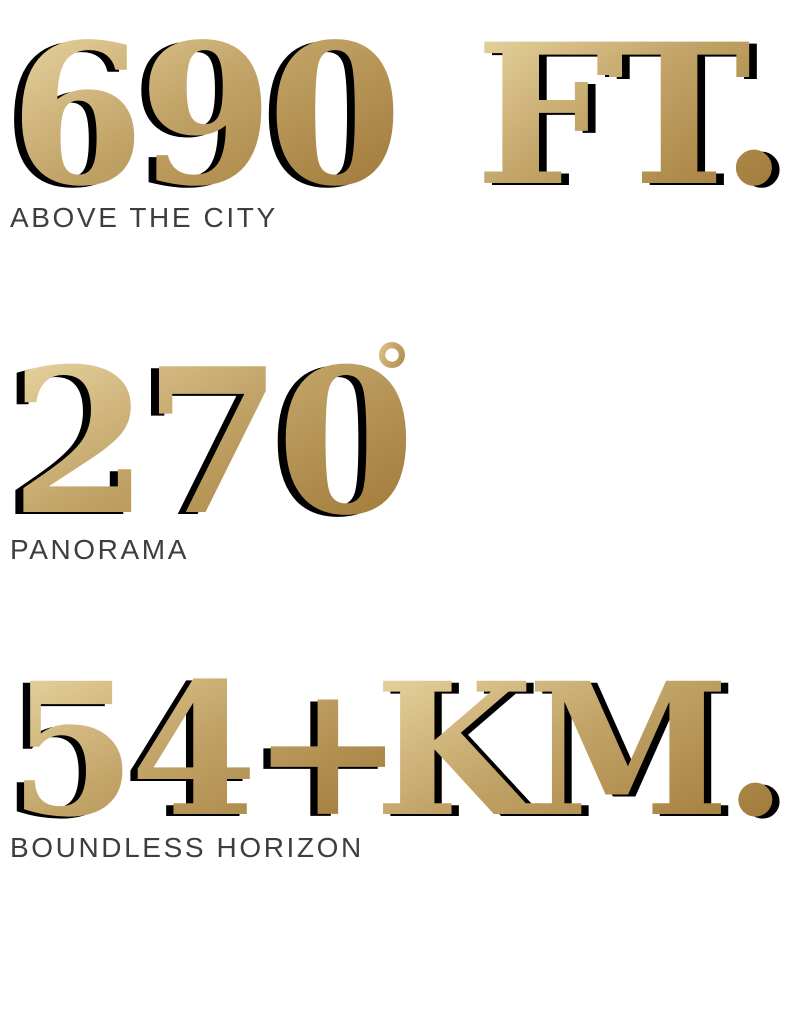  Describe the element at coordinates (578, 750) in the screenshot. I see `stat-horizon-unit: KM.` at that location.